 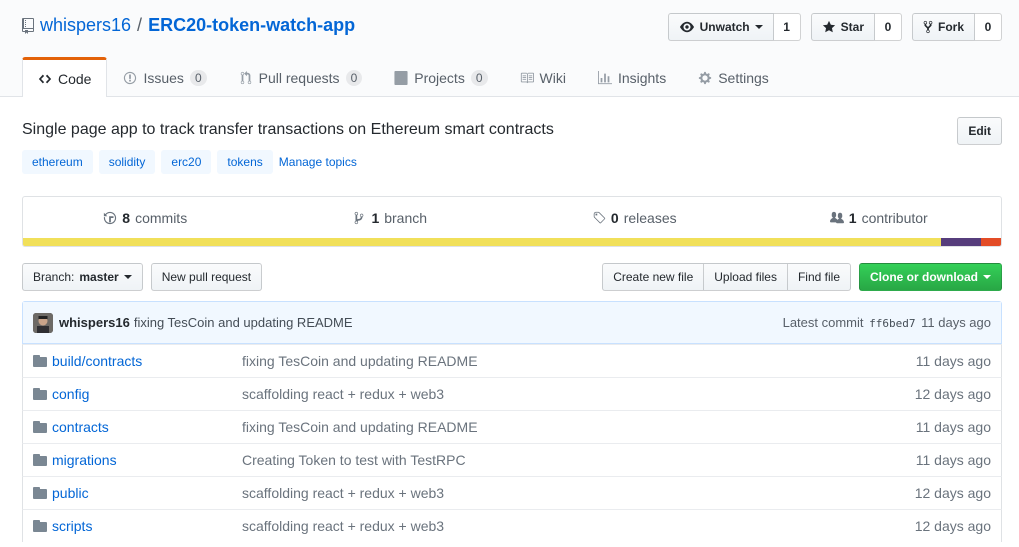 I want to click on latest-commit-info: Latest commit ff6bed7 11 days ago, so click(x=887, y=322).